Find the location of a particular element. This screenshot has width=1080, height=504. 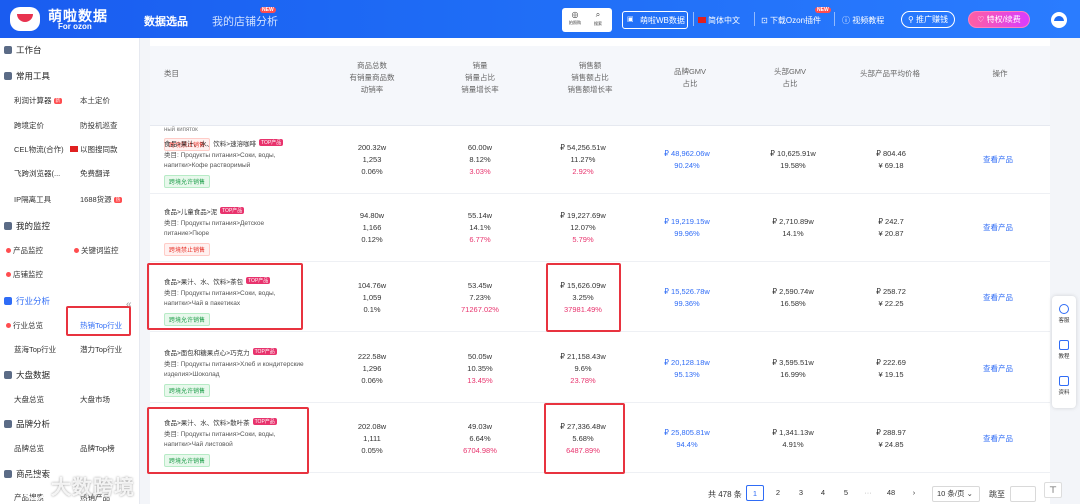

page-button: 48 is located at coordinates (891, 493).